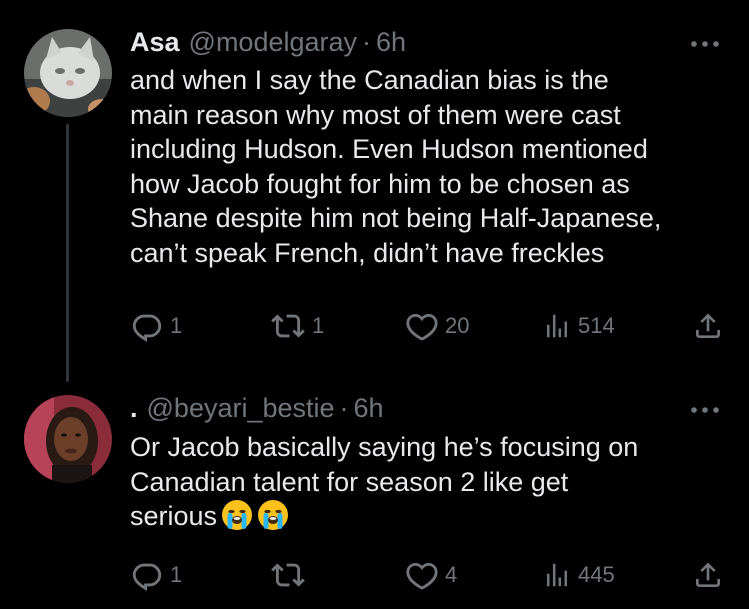  I want to click on tweet-header: . @beyari_bestie · 6h, so click(257, 408).